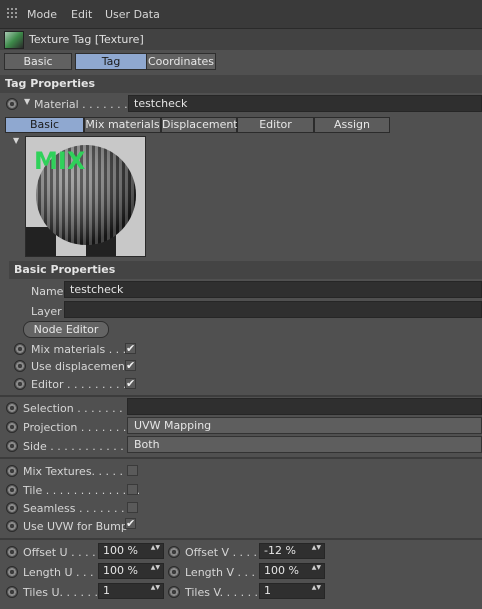 The height and width of the screenshot is (609, 482). Describe the element at coordinates (12, 427) in the screenshot. I see `projection-radio` at that location.